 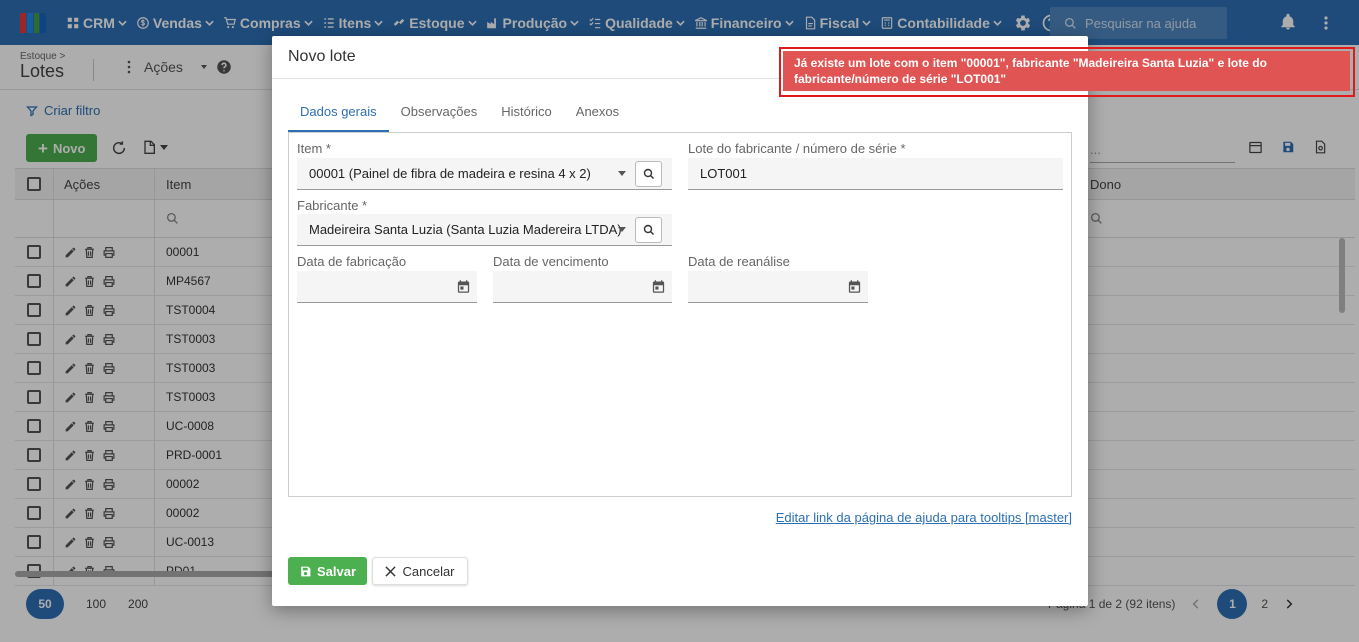 What do you see at coordinates (314, 148) in the screenshot?
I see `item-label: Item *` at bounding box center [314, 148].